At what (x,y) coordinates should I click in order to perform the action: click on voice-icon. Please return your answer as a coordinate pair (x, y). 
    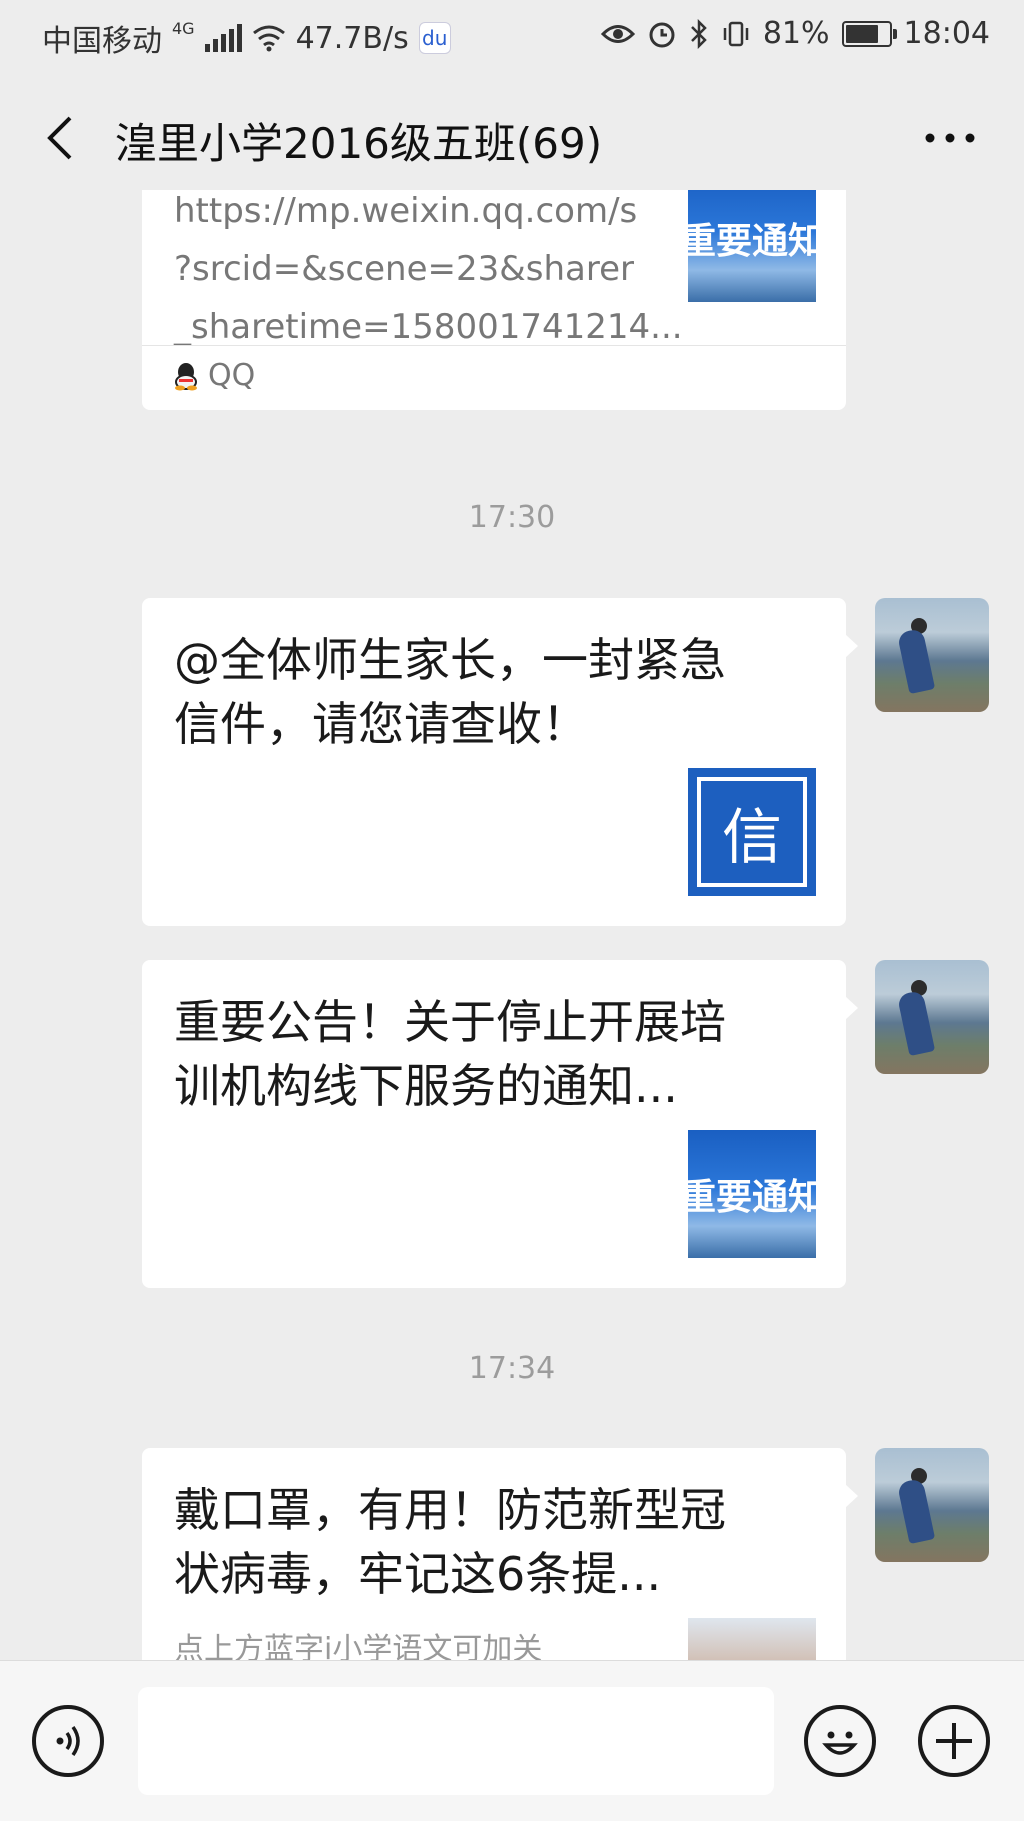
    Looking at the image, I should click on (68, 1741).